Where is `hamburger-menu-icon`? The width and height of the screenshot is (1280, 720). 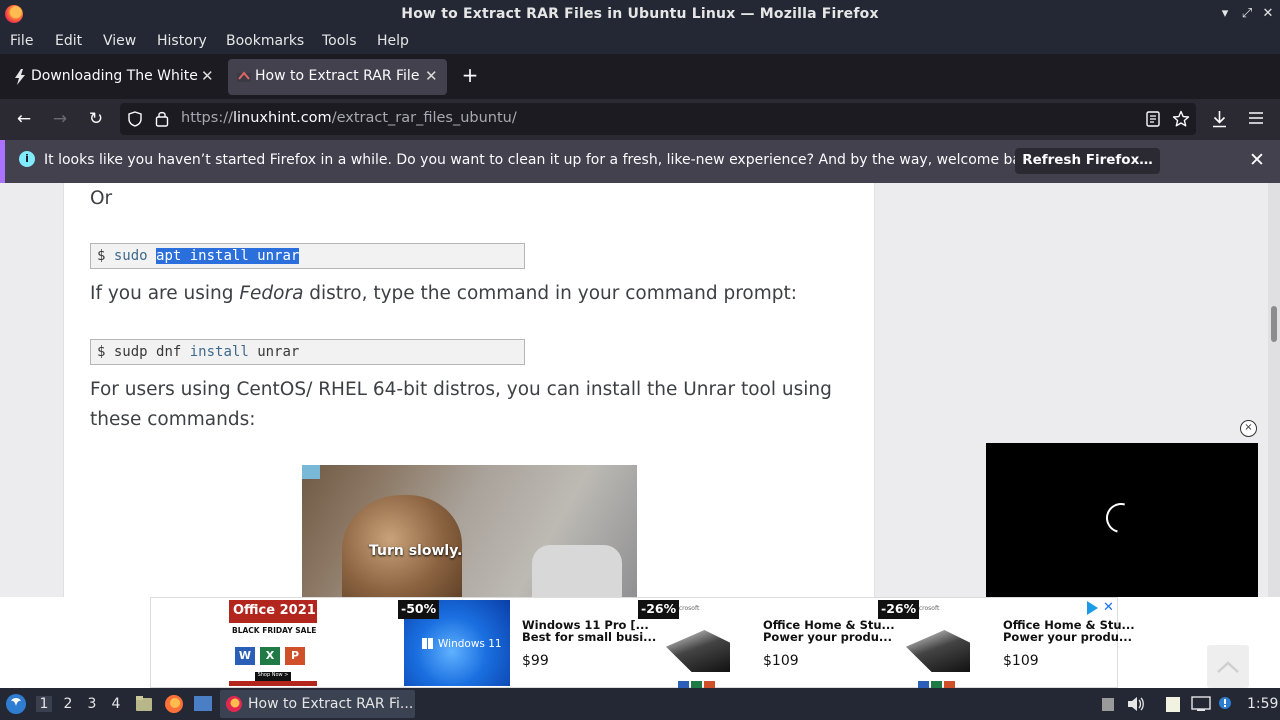 hamburger-menu-icon is located at coordinates (1256, 118).